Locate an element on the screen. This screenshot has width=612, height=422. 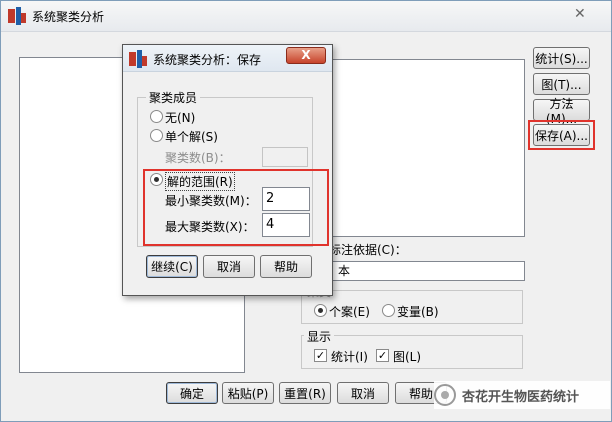
dialog-close-icon: X is located at coordinates (306, 55).